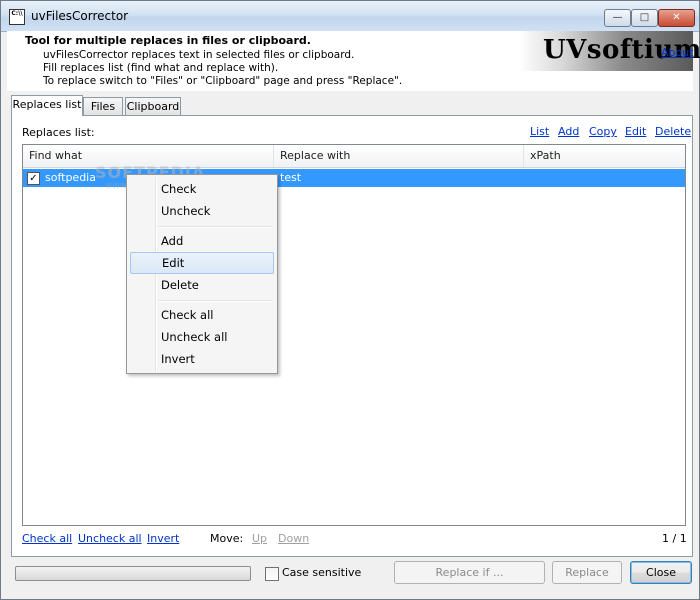 Image resolution: width=700 pixels, height=600 pixels. Describe the element at coordinates (202, 189) in the screenshot. I see `menu-item-check: Check` at that location.